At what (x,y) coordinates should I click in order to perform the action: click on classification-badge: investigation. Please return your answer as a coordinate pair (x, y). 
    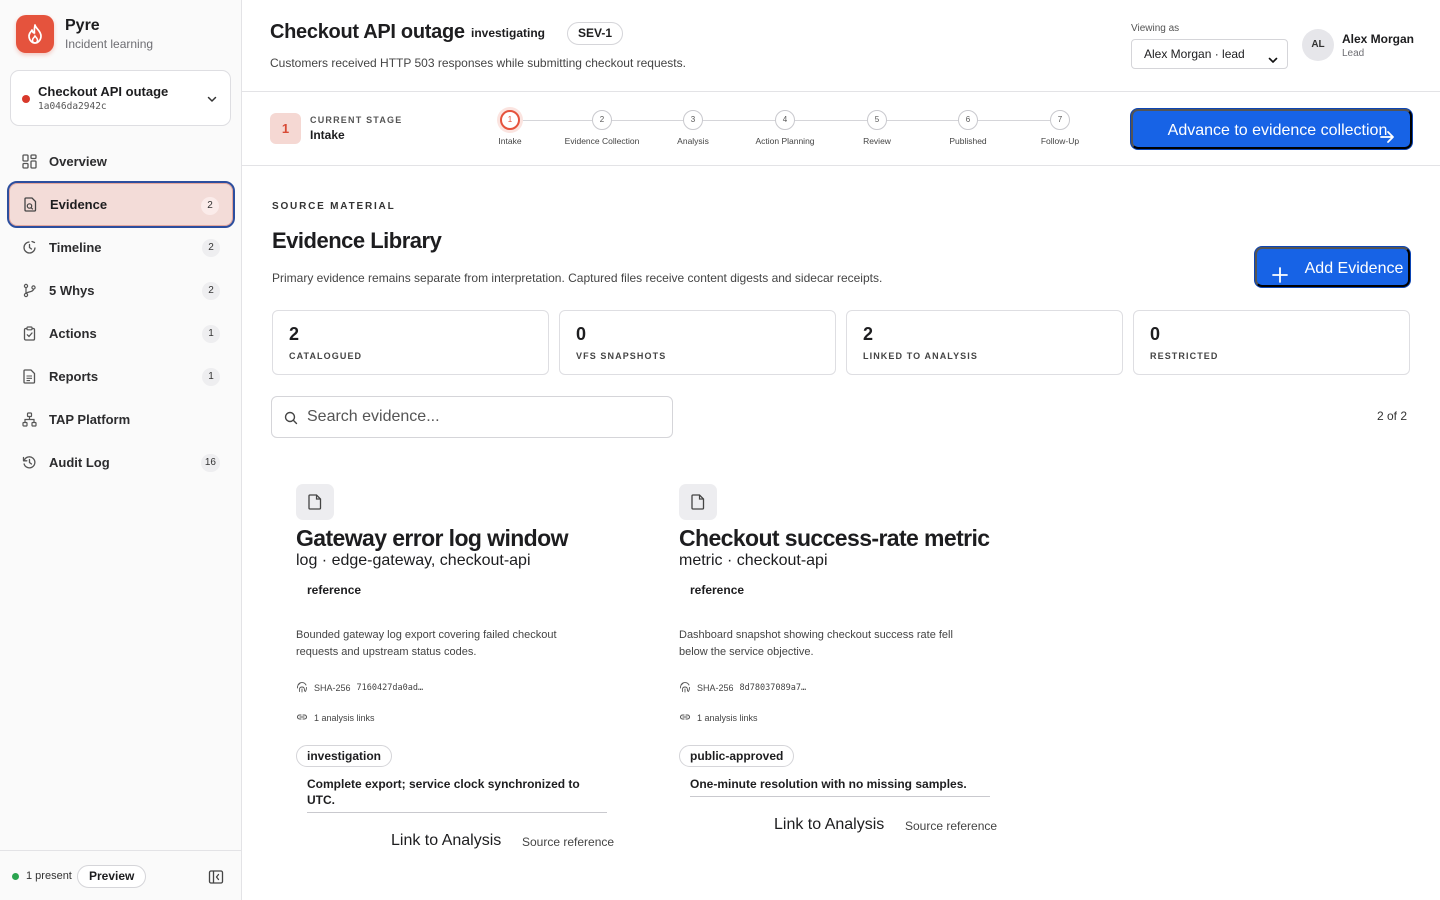
    Looking at the image, I should click on (344, 756).